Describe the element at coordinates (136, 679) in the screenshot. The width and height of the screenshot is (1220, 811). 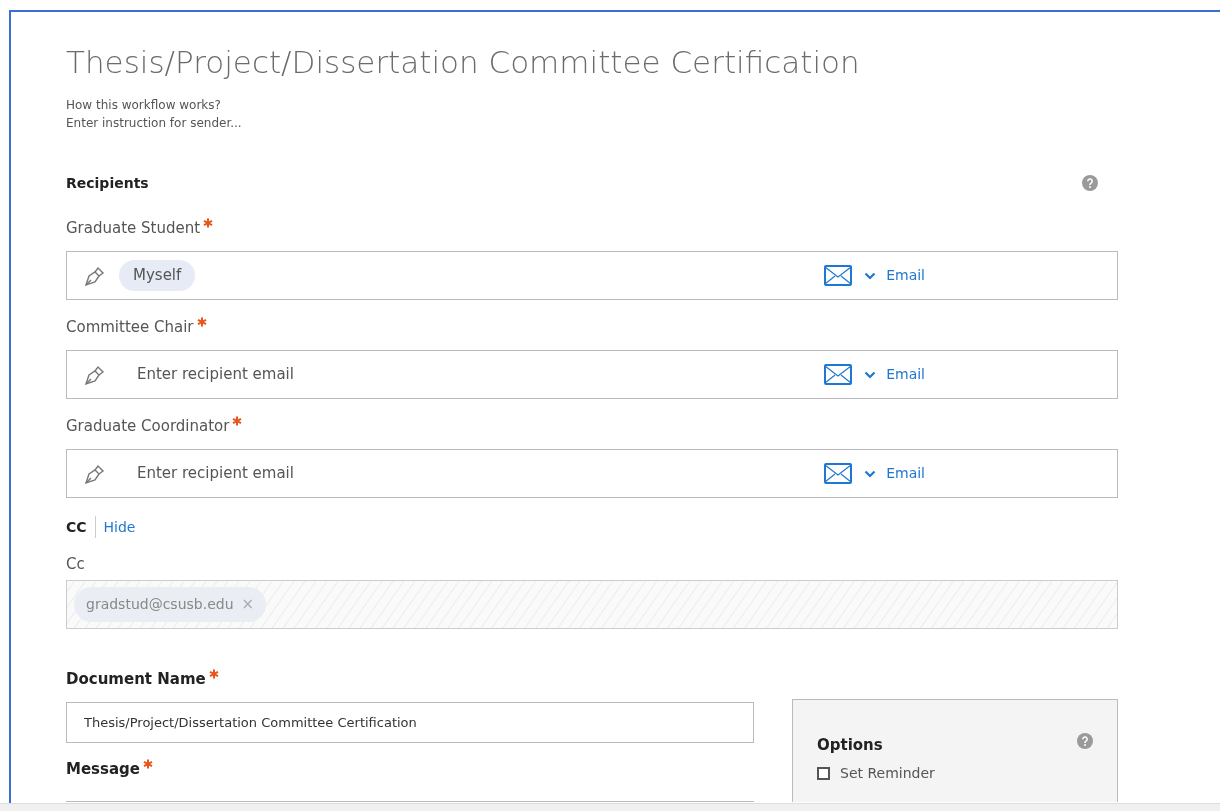
I see `field-label: Document Name` at that location.